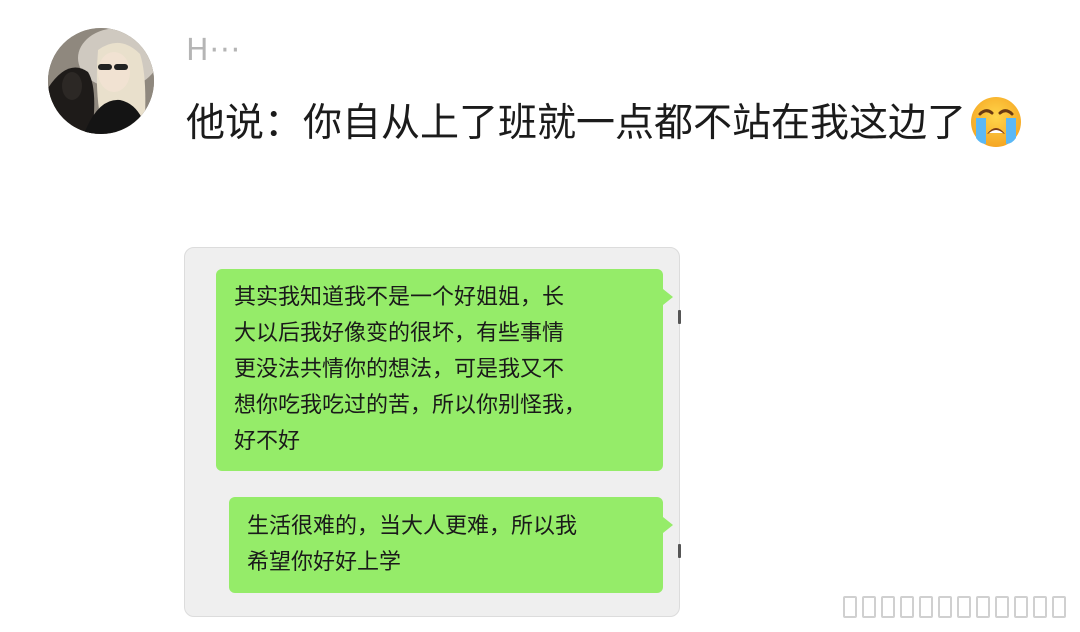 Image resolution: width=1080 pixels, height=632 pixels. Describe the element at coordinates (399, 369) in the screenshot. I see `message-line: 更没法共情你的想法，可是我又不` at that location.